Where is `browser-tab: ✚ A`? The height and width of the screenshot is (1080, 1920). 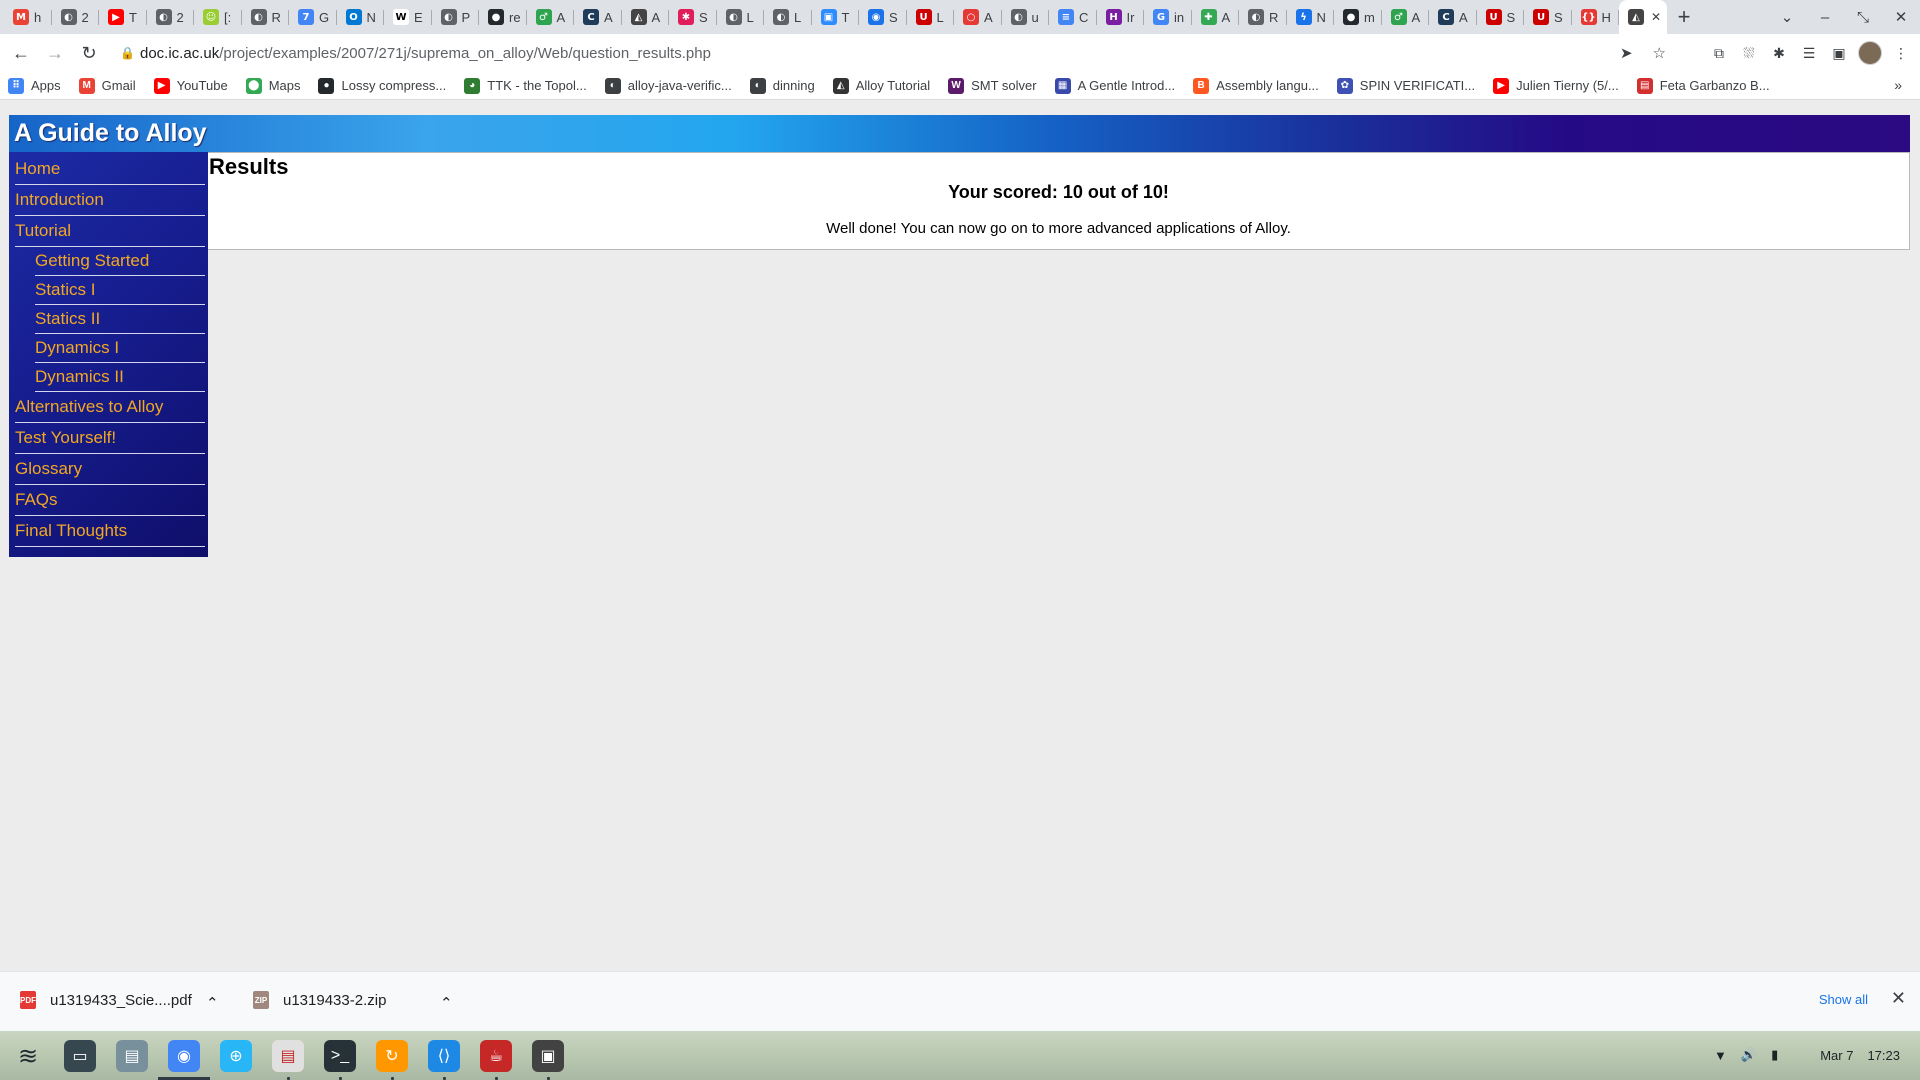 browser-tab: ✚ A is located at coordinates (1216, 17).